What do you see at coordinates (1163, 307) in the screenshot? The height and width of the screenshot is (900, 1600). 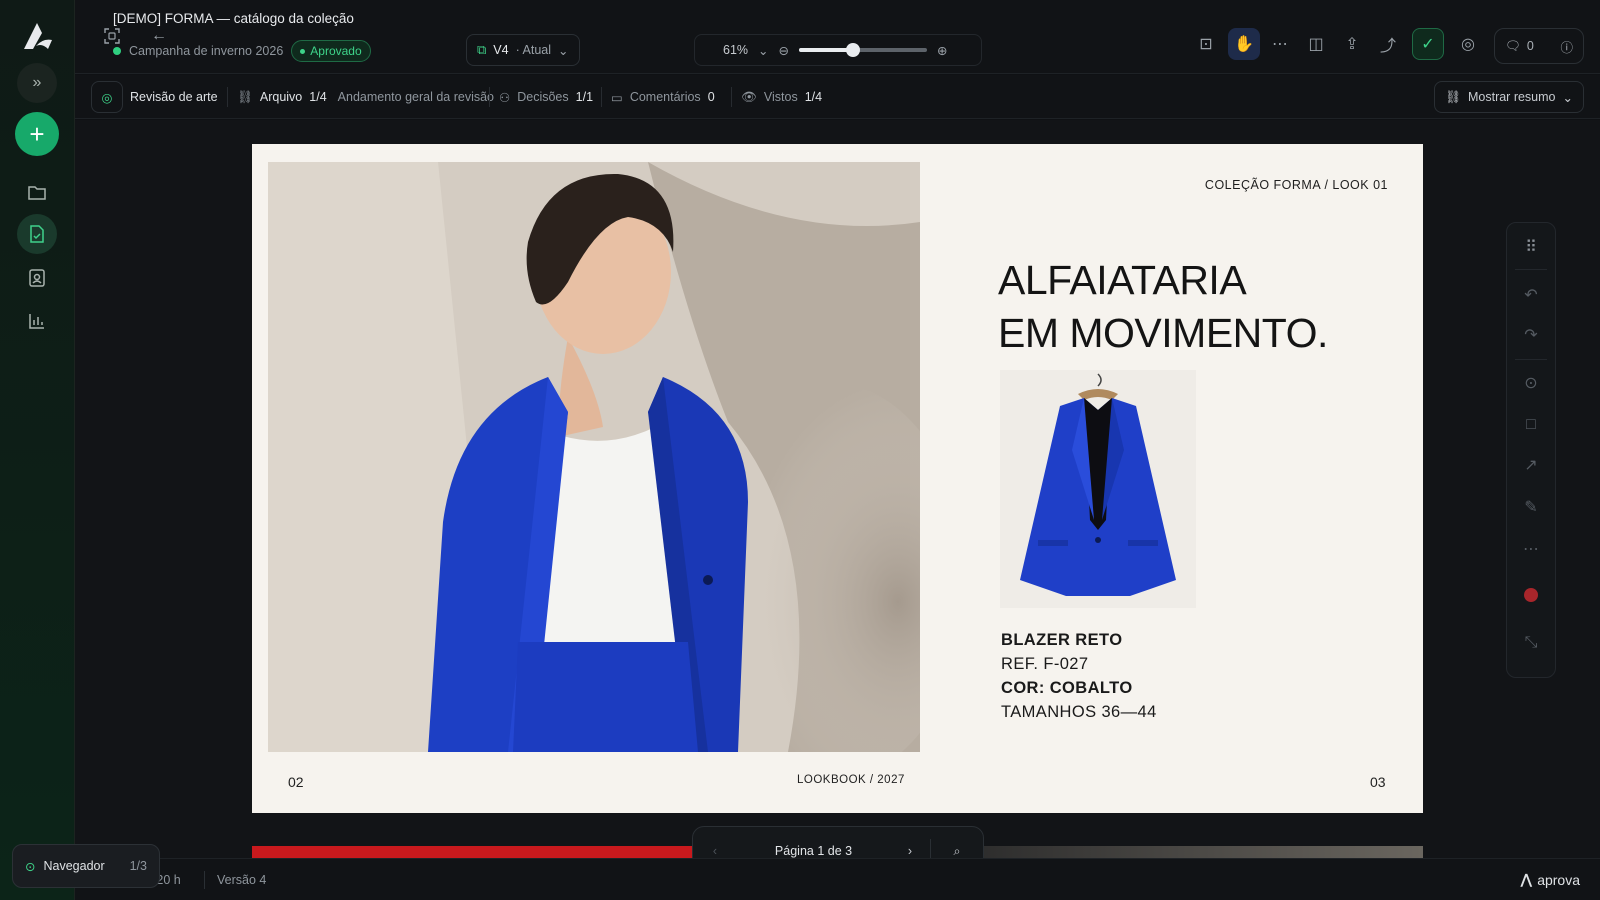 I see `page-headline: ALFAIATARIA EM MOVIMENTO.` at bounding box center [1163, 307].